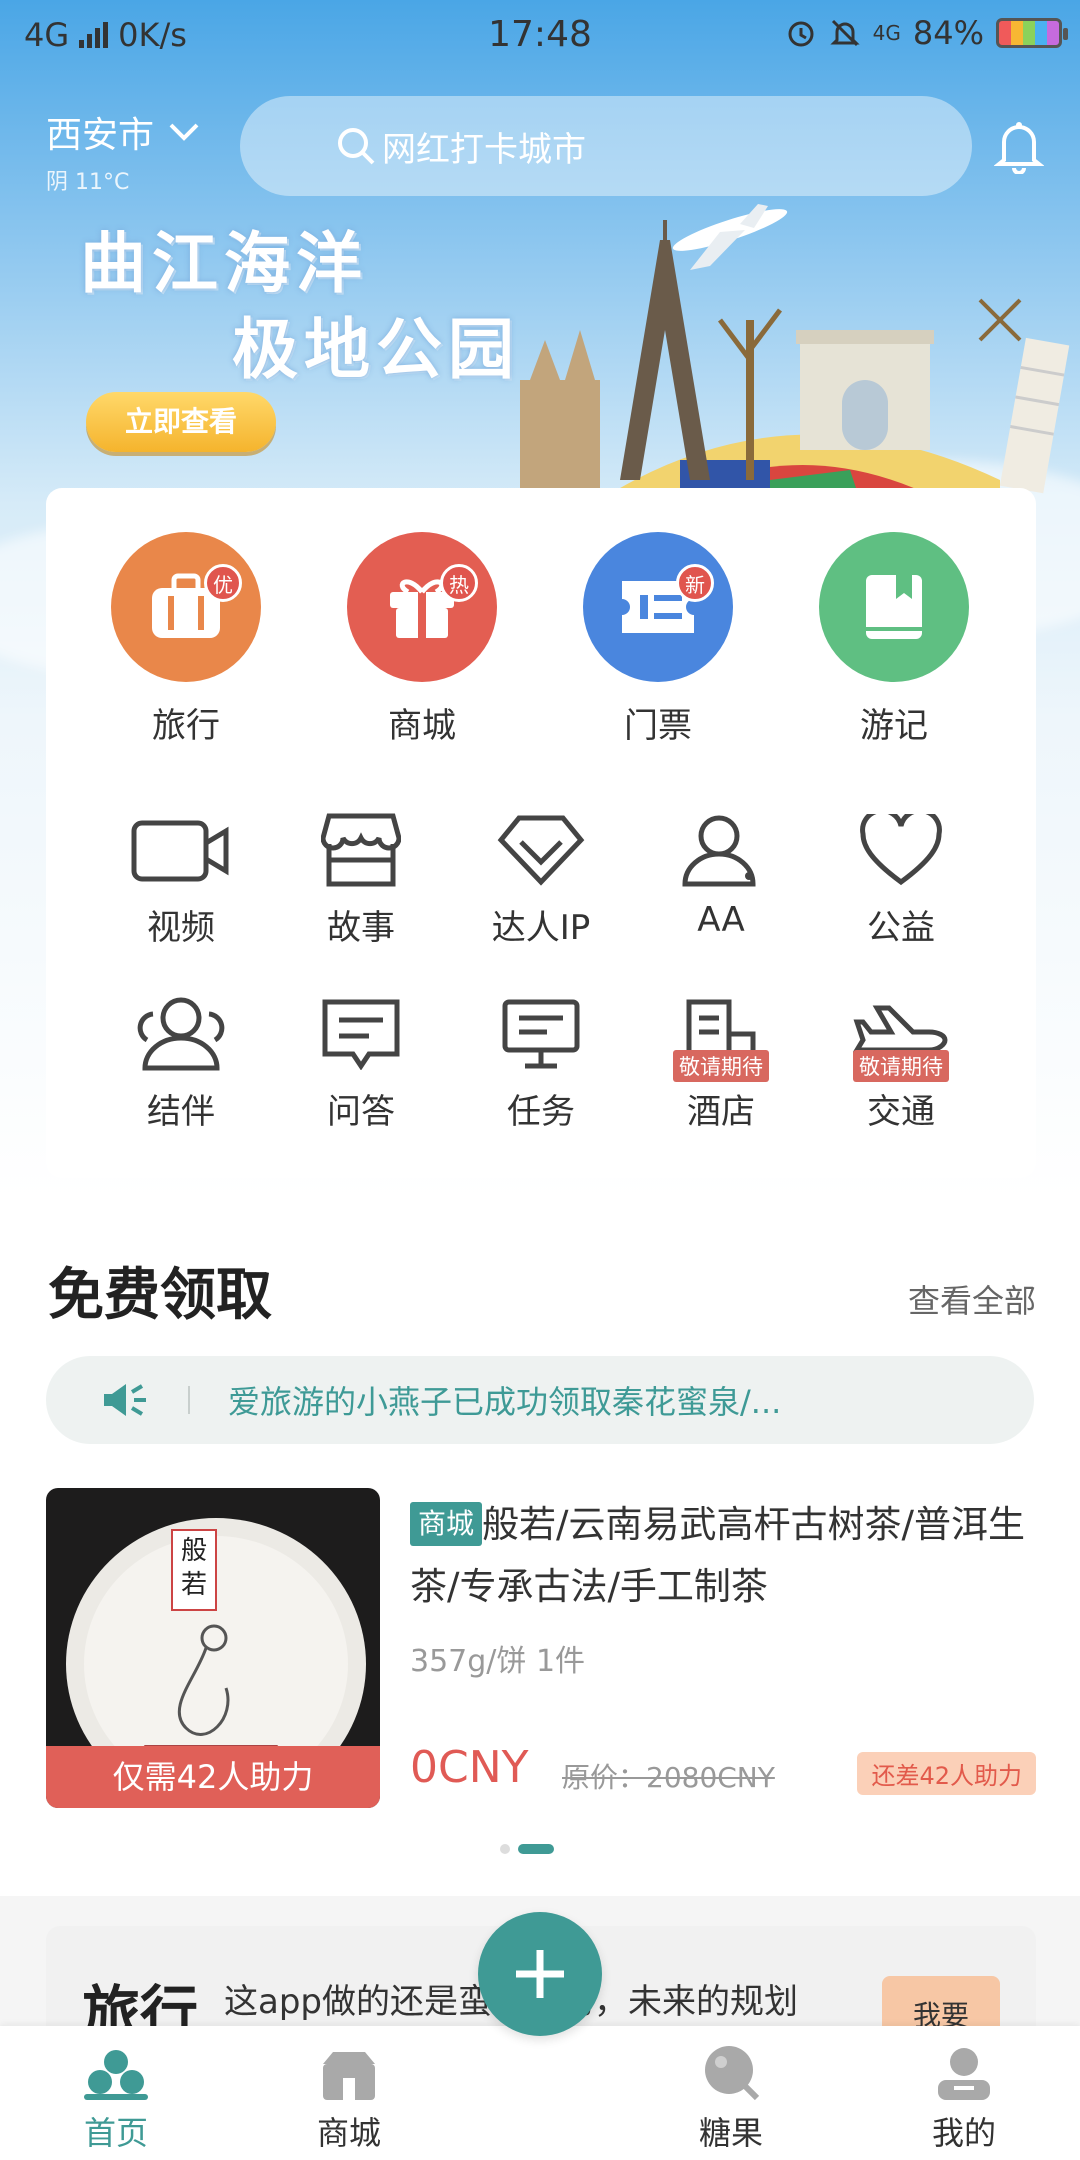 The image size is (1080, 2160). Describe the element at coordinates (894, 726) in the screenshot. I see `feature-label: 游记` at that location.